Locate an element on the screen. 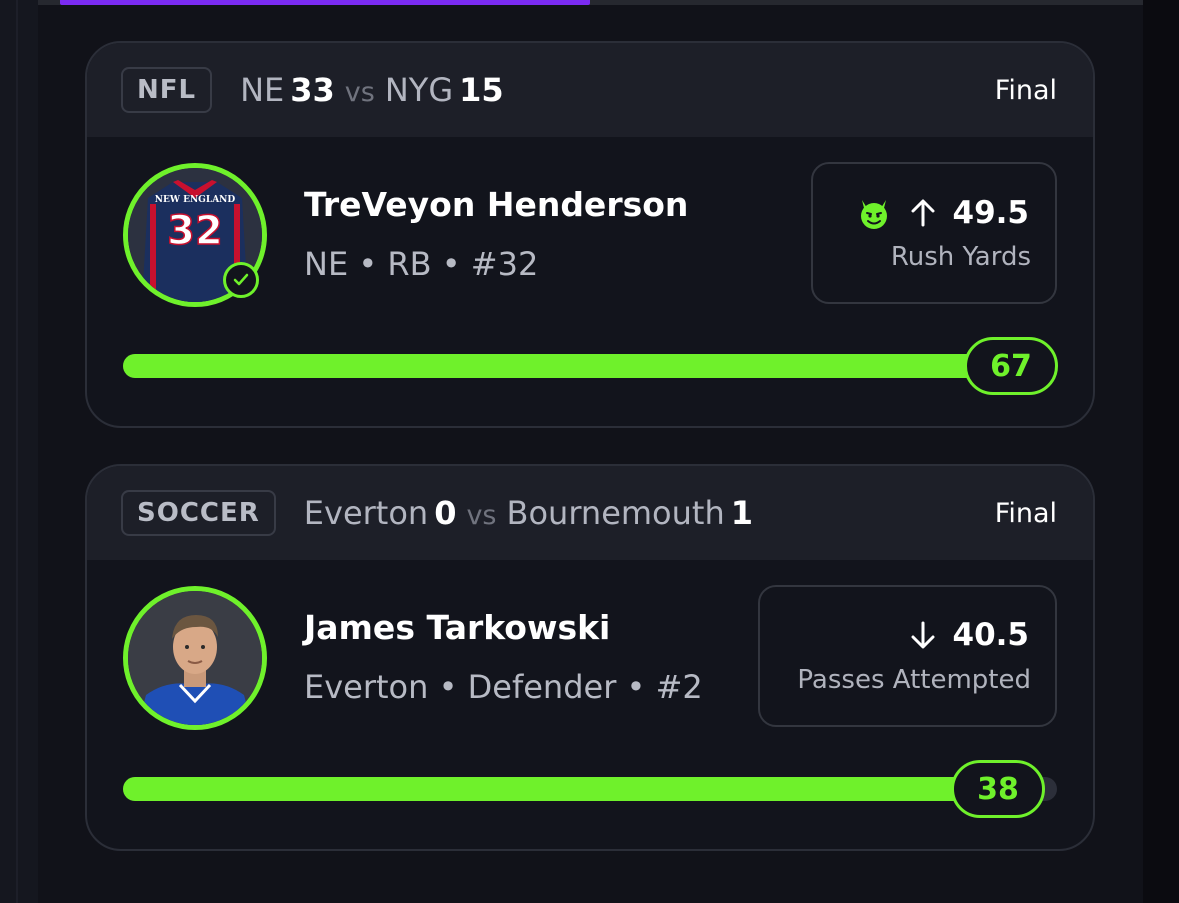 This screenshot has height=903, width=1179. pick-line-row: 49.5 is located at coordinates (942, 213).